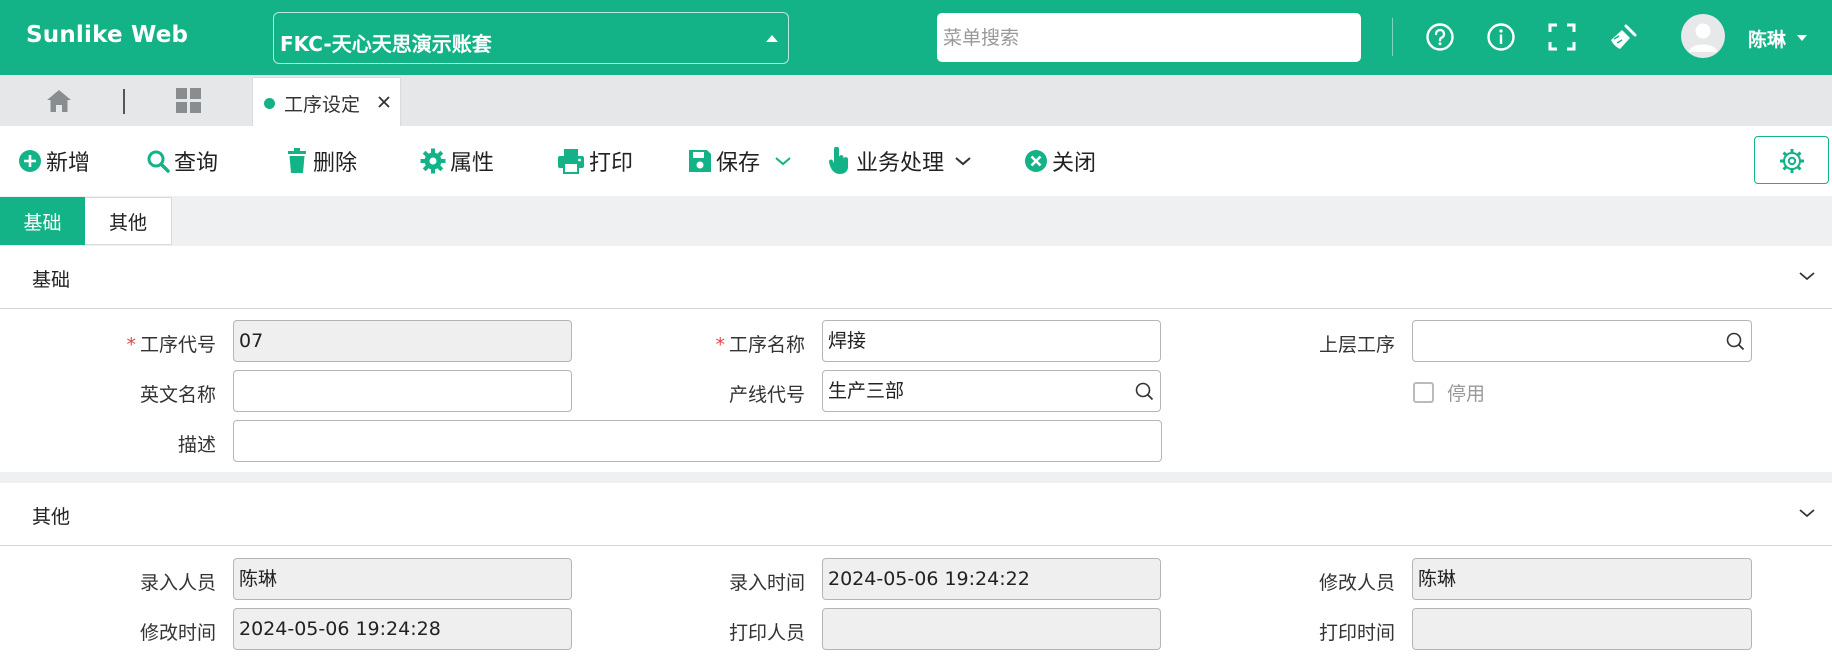  What do you see at coordinates (171, 345) in the screenshot?
I see `process-code-label: * 工序代号` at bounding box center [171, 345].